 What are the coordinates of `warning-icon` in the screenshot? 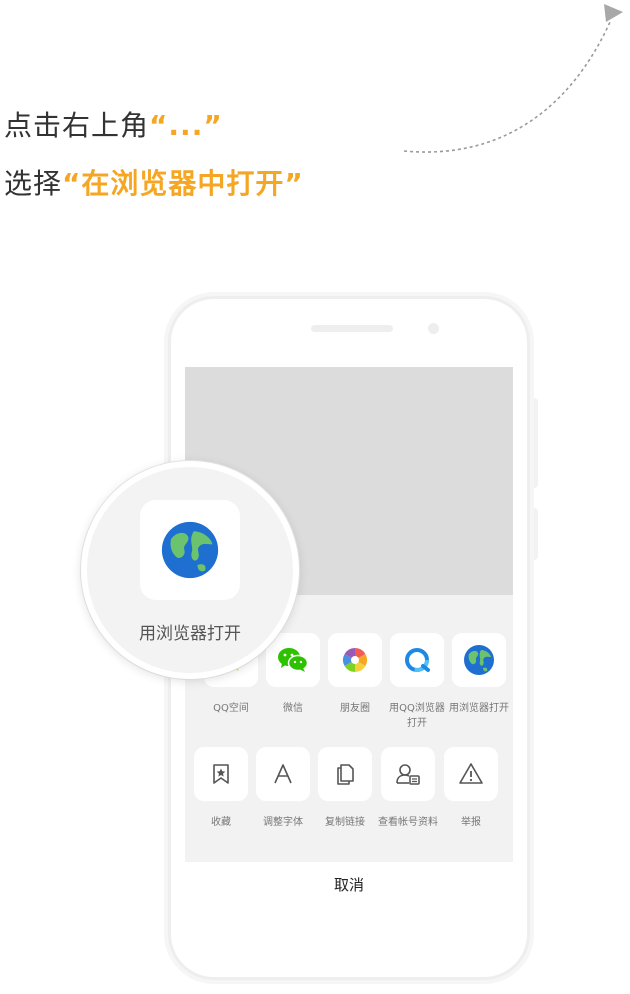 It's located at (471, 774).